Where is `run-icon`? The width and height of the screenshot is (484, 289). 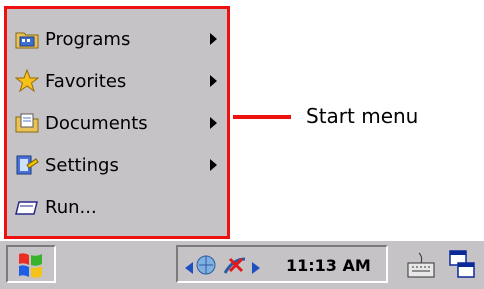 run-icon is located at coordinates (27, 207).